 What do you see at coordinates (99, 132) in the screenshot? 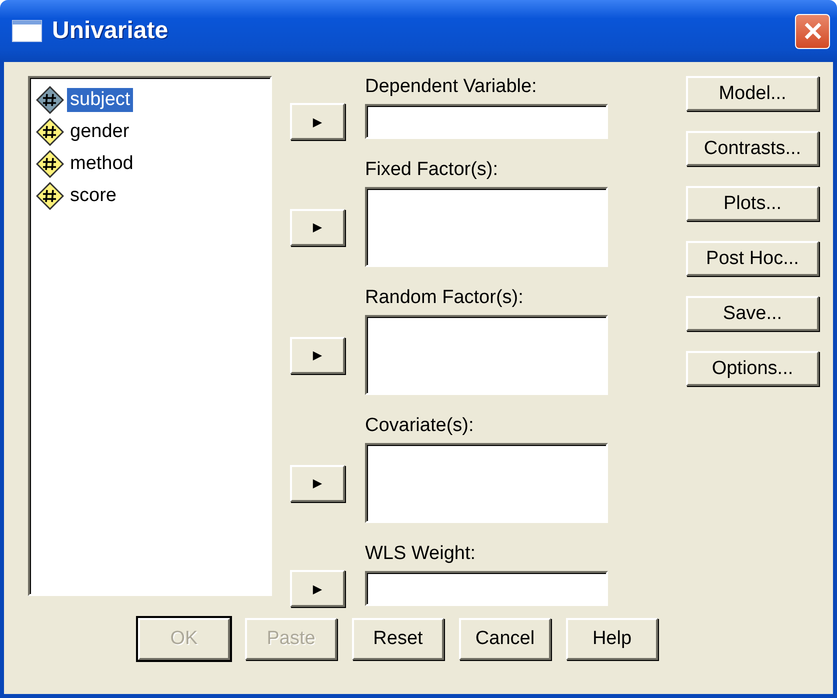
I see `variable-list-item: gender` at bounding box center [99, 132].